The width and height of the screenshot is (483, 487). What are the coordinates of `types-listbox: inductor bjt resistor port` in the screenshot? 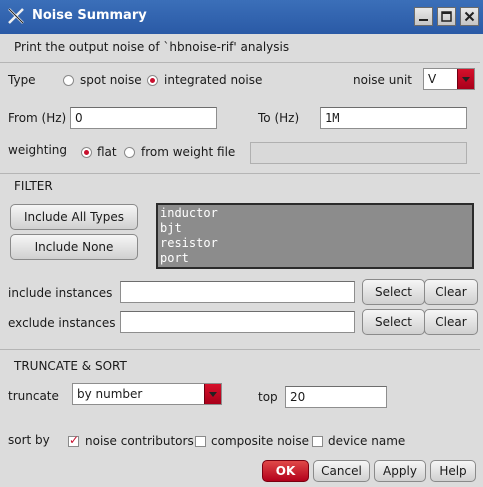 It's located at (315, 236).